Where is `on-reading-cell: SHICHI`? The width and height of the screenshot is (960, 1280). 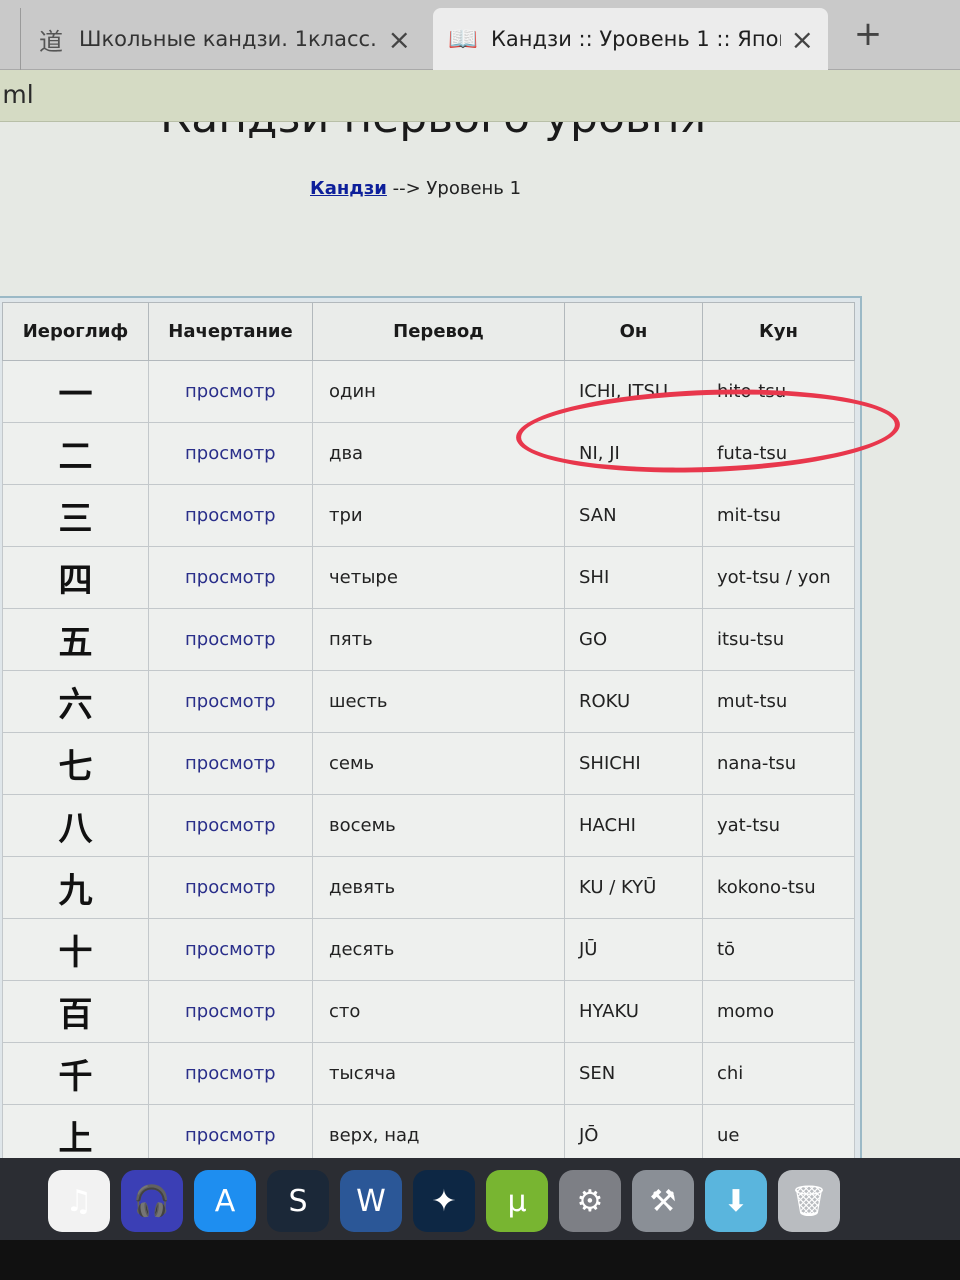 on-reading-cell: SHICHI is located at coordinates (633, 763).